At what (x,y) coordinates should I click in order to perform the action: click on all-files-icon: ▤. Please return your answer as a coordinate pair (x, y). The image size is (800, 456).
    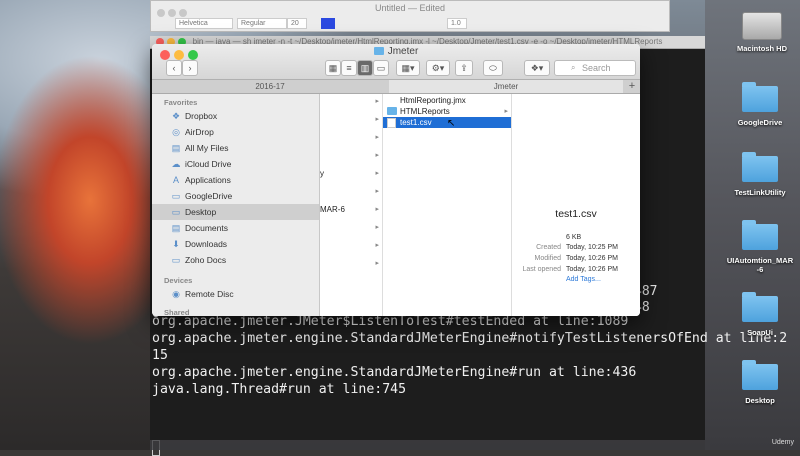
    Looking at the image, I should click on (176, 148).